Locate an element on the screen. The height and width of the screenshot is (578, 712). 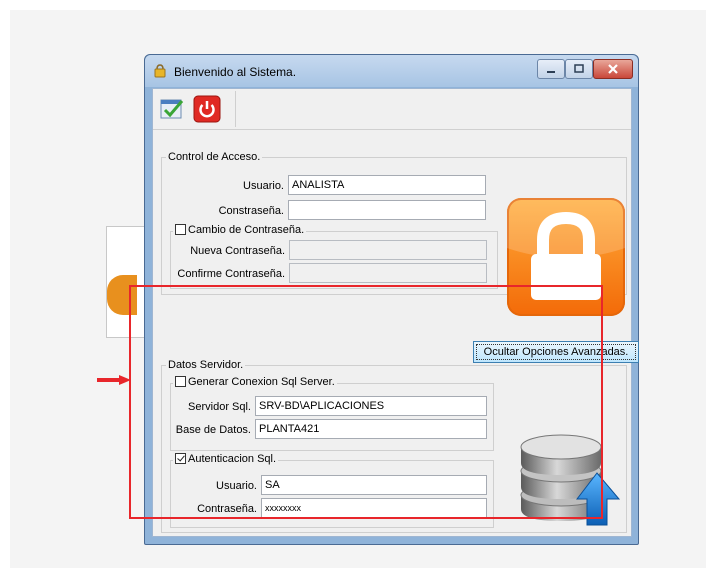
user-input is located at coordinates (387, 185).